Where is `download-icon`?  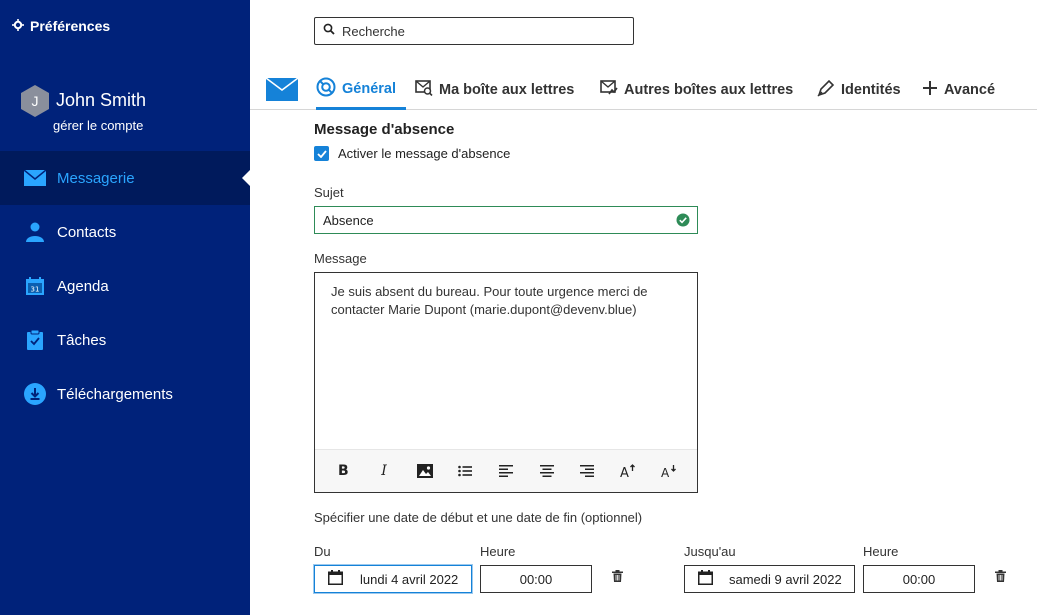 download-icon is located at coordinates (35, 394).